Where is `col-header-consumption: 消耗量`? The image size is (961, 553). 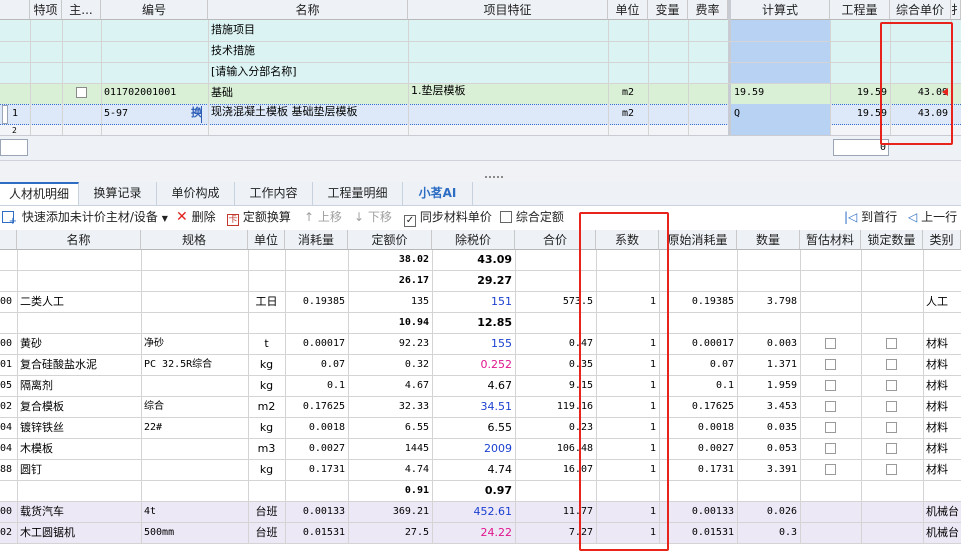 col-header-consumption: 消耗量 is located at coordinates (316, 240).